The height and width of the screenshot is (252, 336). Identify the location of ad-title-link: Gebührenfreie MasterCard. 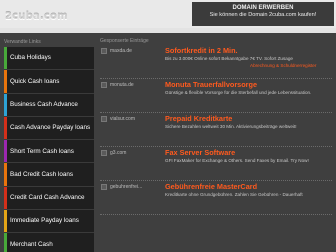
(211, 186).